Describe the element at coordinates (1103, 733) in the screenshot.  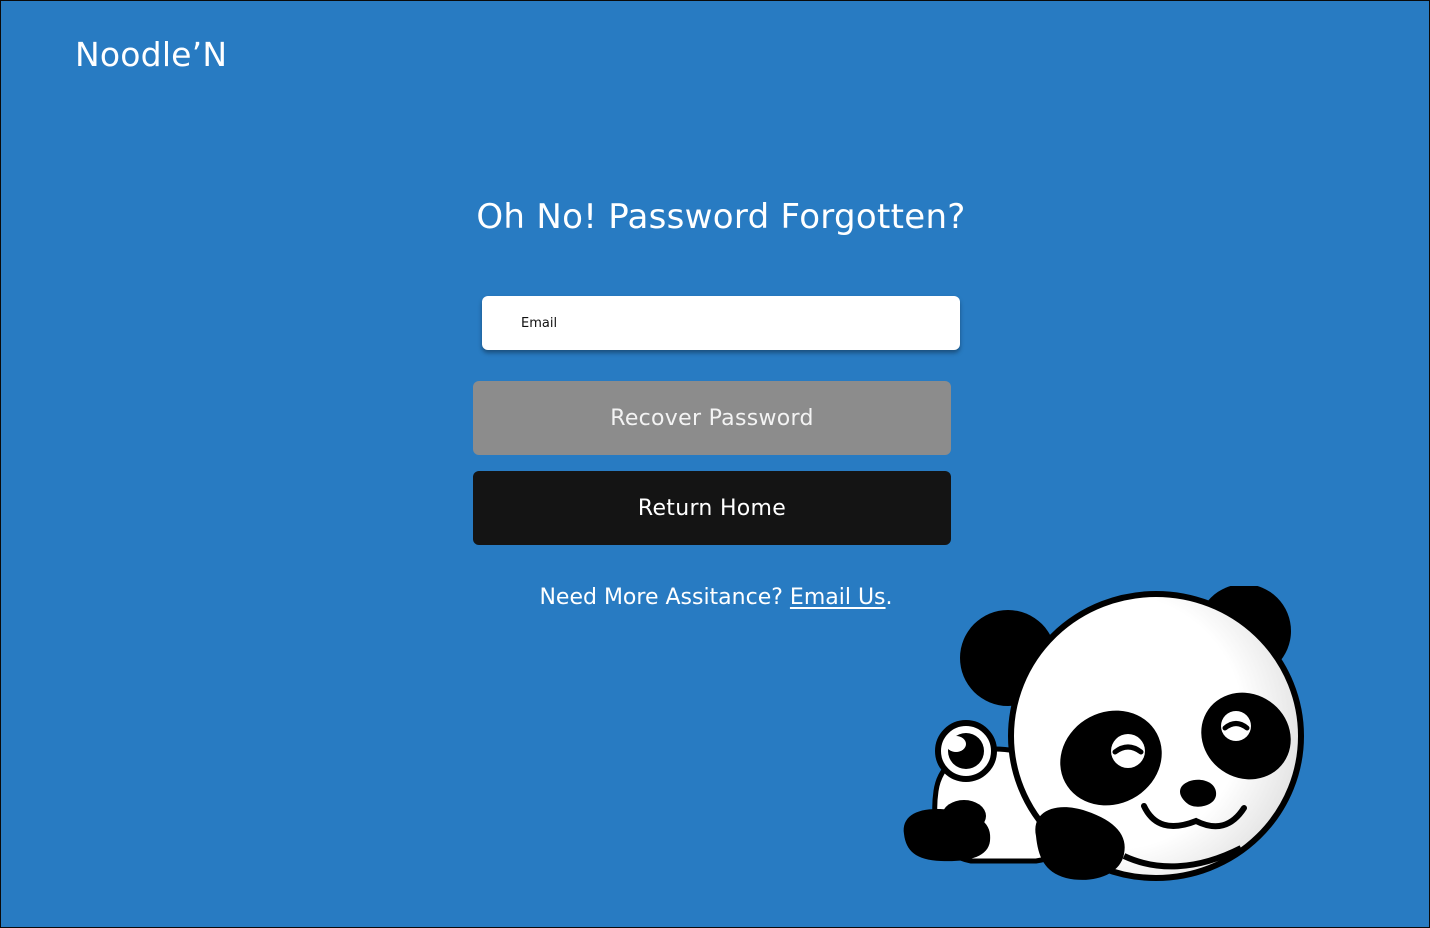
I see `panda-mascot-icon` at that location.